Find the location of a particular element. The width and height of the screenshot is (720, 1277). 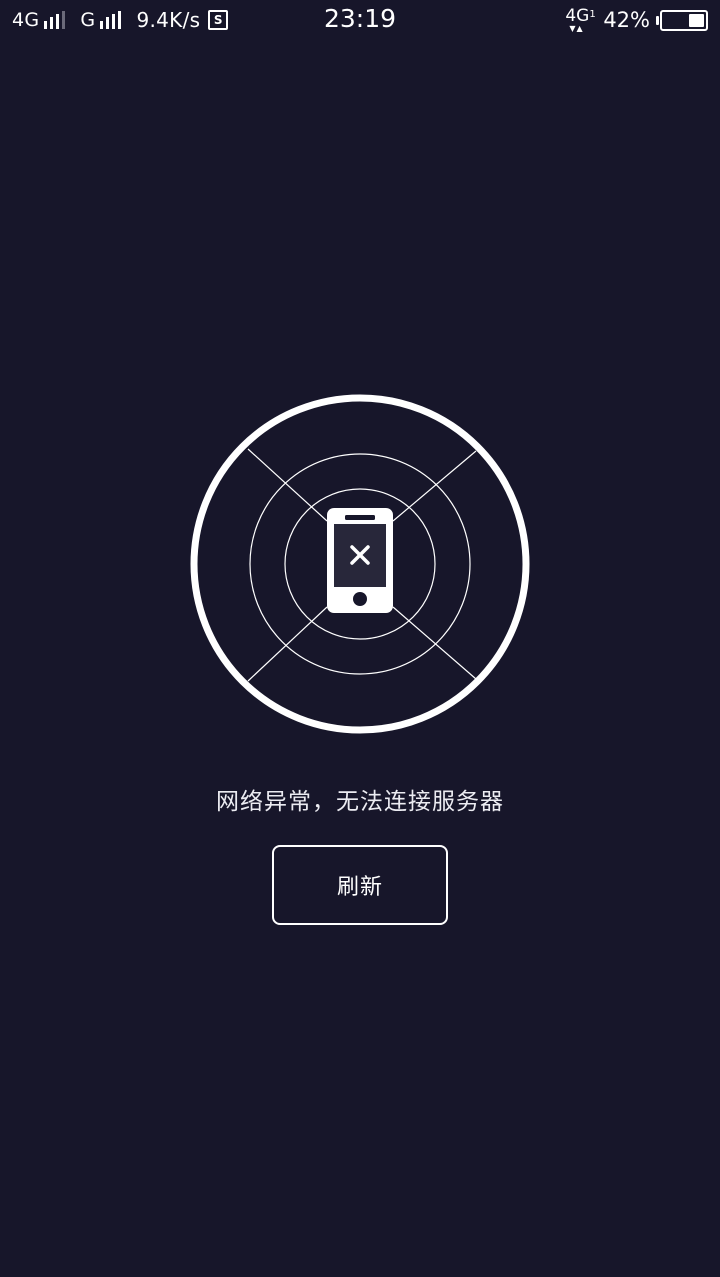

status-bar: 4G G 9.4K/s S 23:19 4G1 ▼▲ 42% is located at coordinates (360, 20).